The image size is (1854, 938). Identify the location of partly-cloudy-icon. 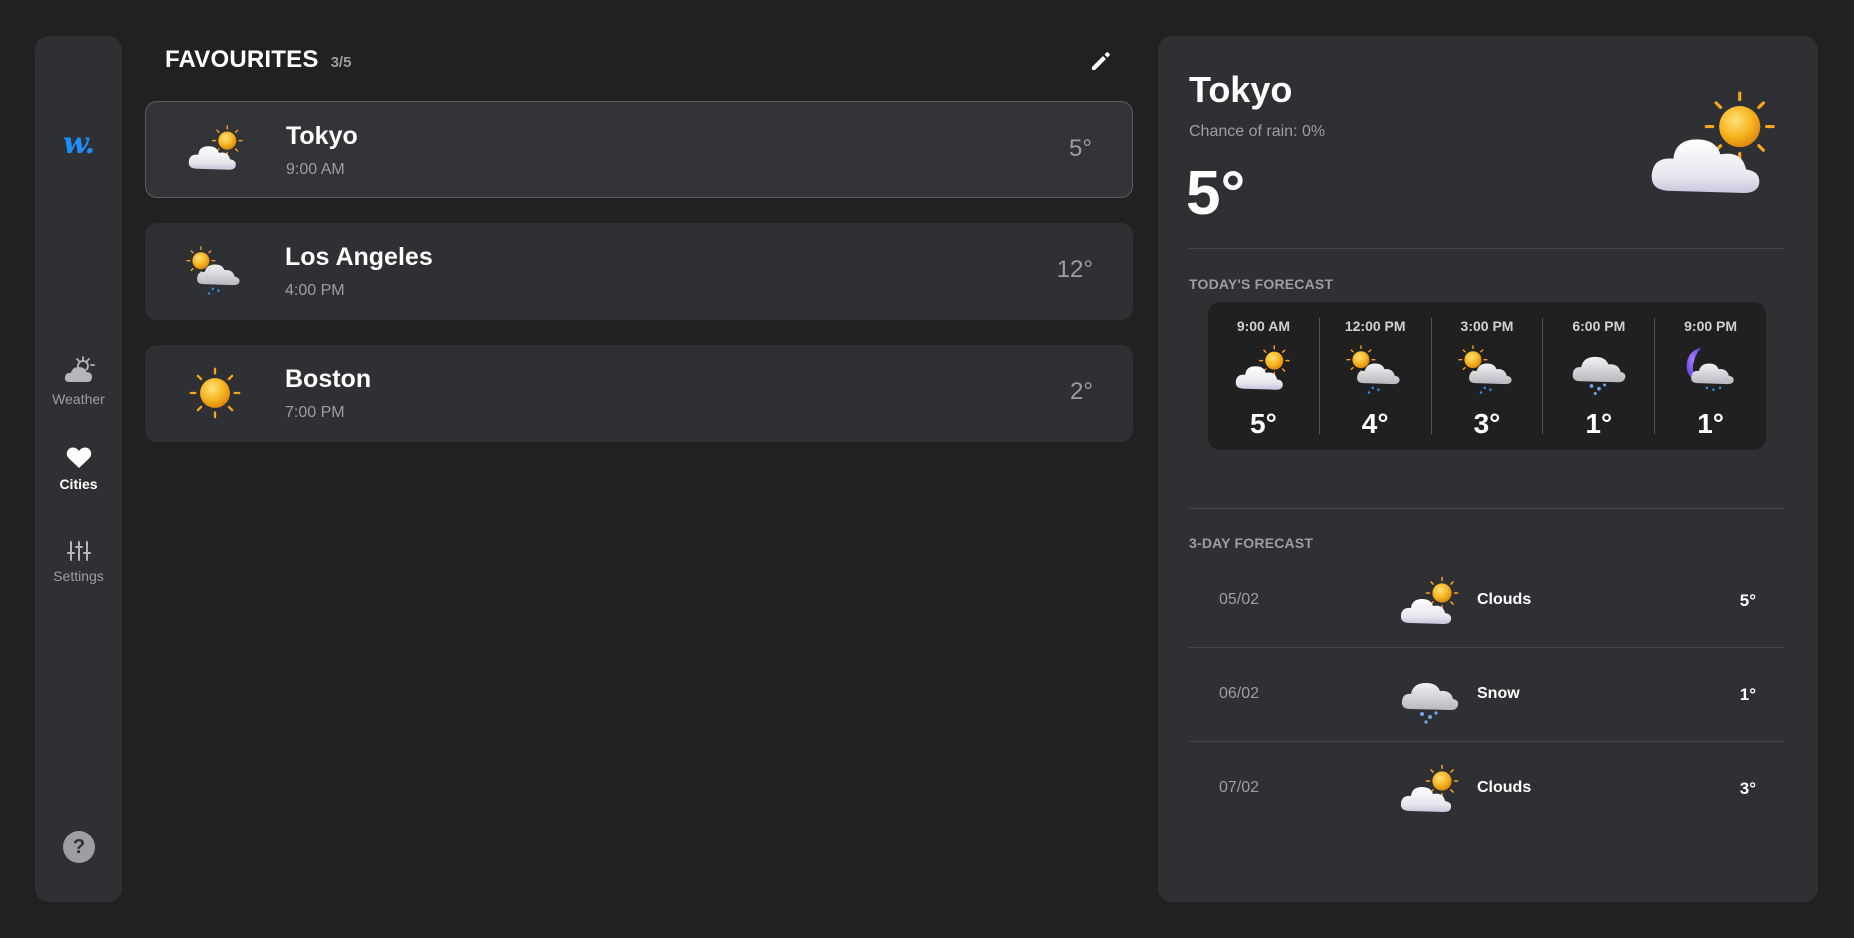
(79, 369).